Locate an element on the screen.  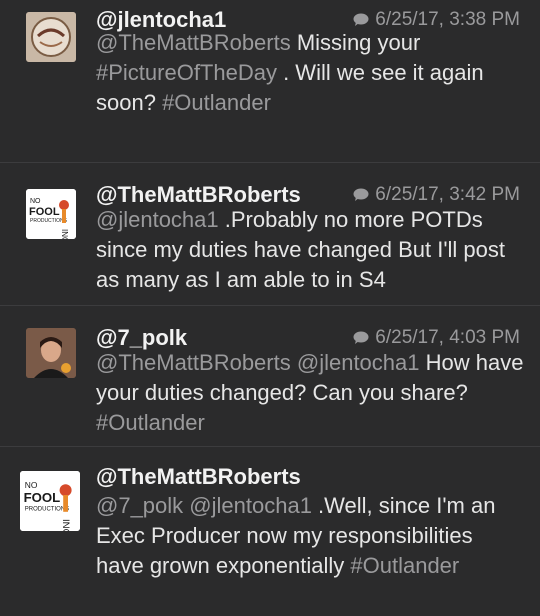
tweet-meta: 6/25/17, 4:03 PM is located at coordinates (436, 338).